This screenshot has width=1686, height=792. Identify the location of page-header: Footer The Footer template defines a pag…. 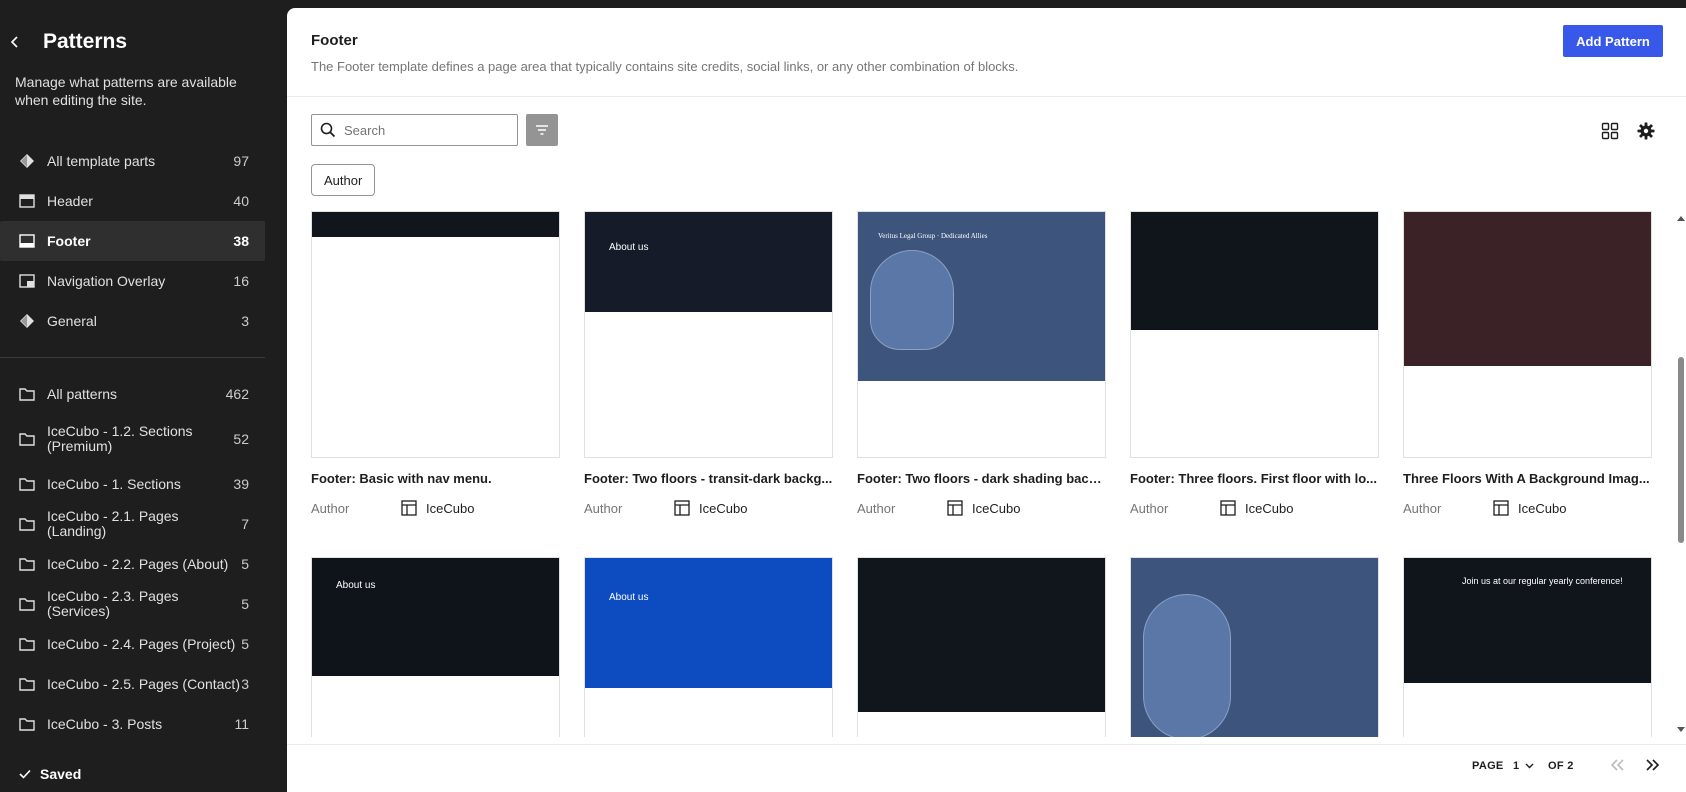
(986, 52).